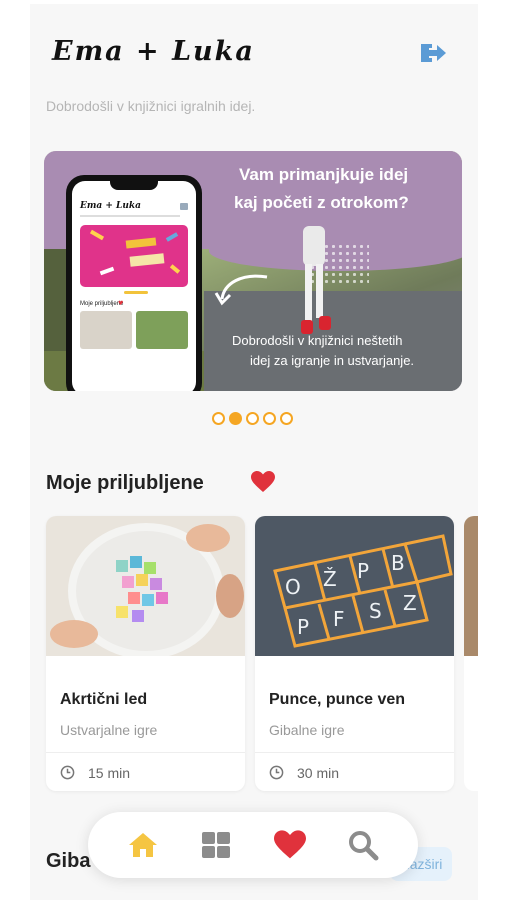 Image resolution: width=506 pixels, height=900 pixels. I want to click on card-thumbnail-partial, so click(471, 586).